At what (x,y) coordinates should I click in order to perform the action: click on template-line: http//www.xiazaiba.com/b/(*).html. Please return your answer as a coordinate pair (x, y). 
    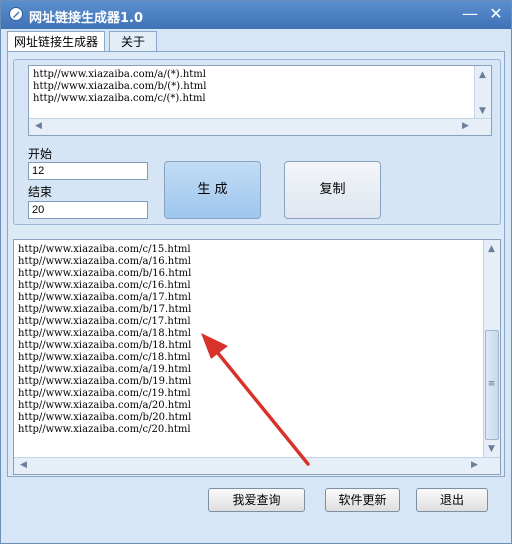
    Looking at the image, I should click on (120, 86).